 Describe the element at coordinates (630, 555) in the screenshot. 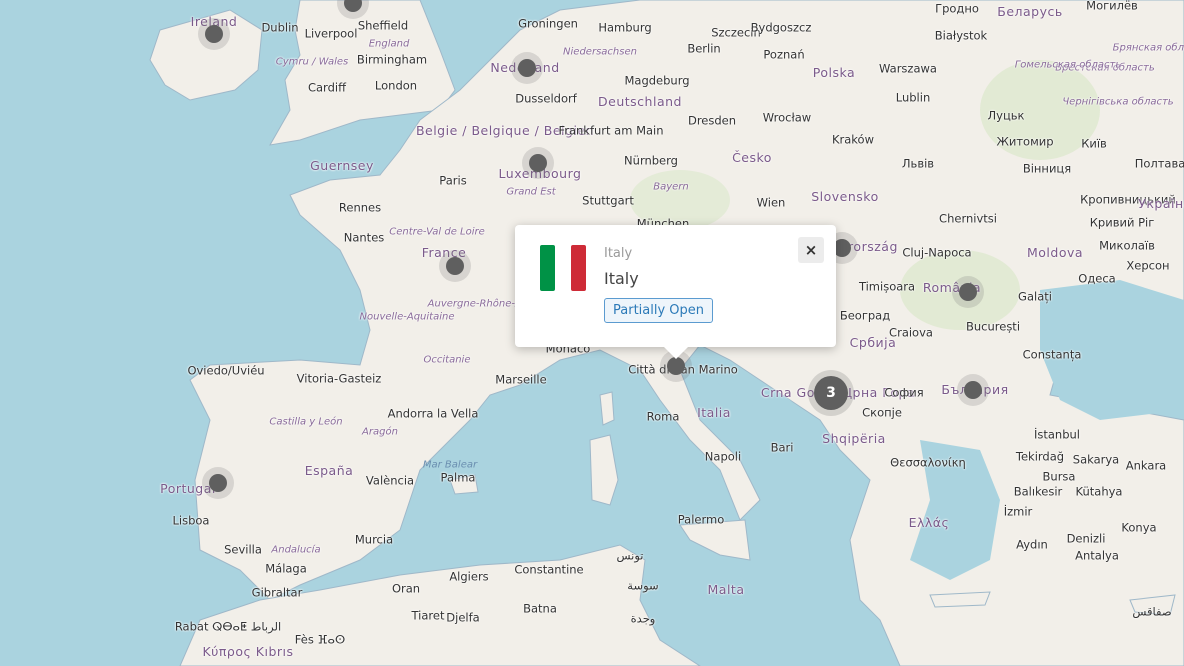

I see `map-label-city: تونس` at that location.